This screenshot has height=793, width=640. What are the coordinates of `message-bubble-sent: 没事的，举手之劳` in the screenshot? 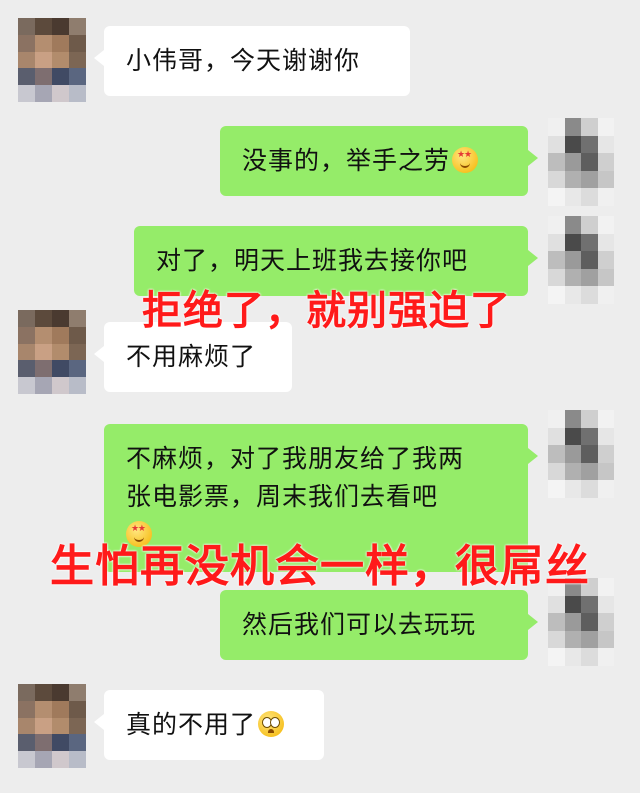 It's located at (379, 161).